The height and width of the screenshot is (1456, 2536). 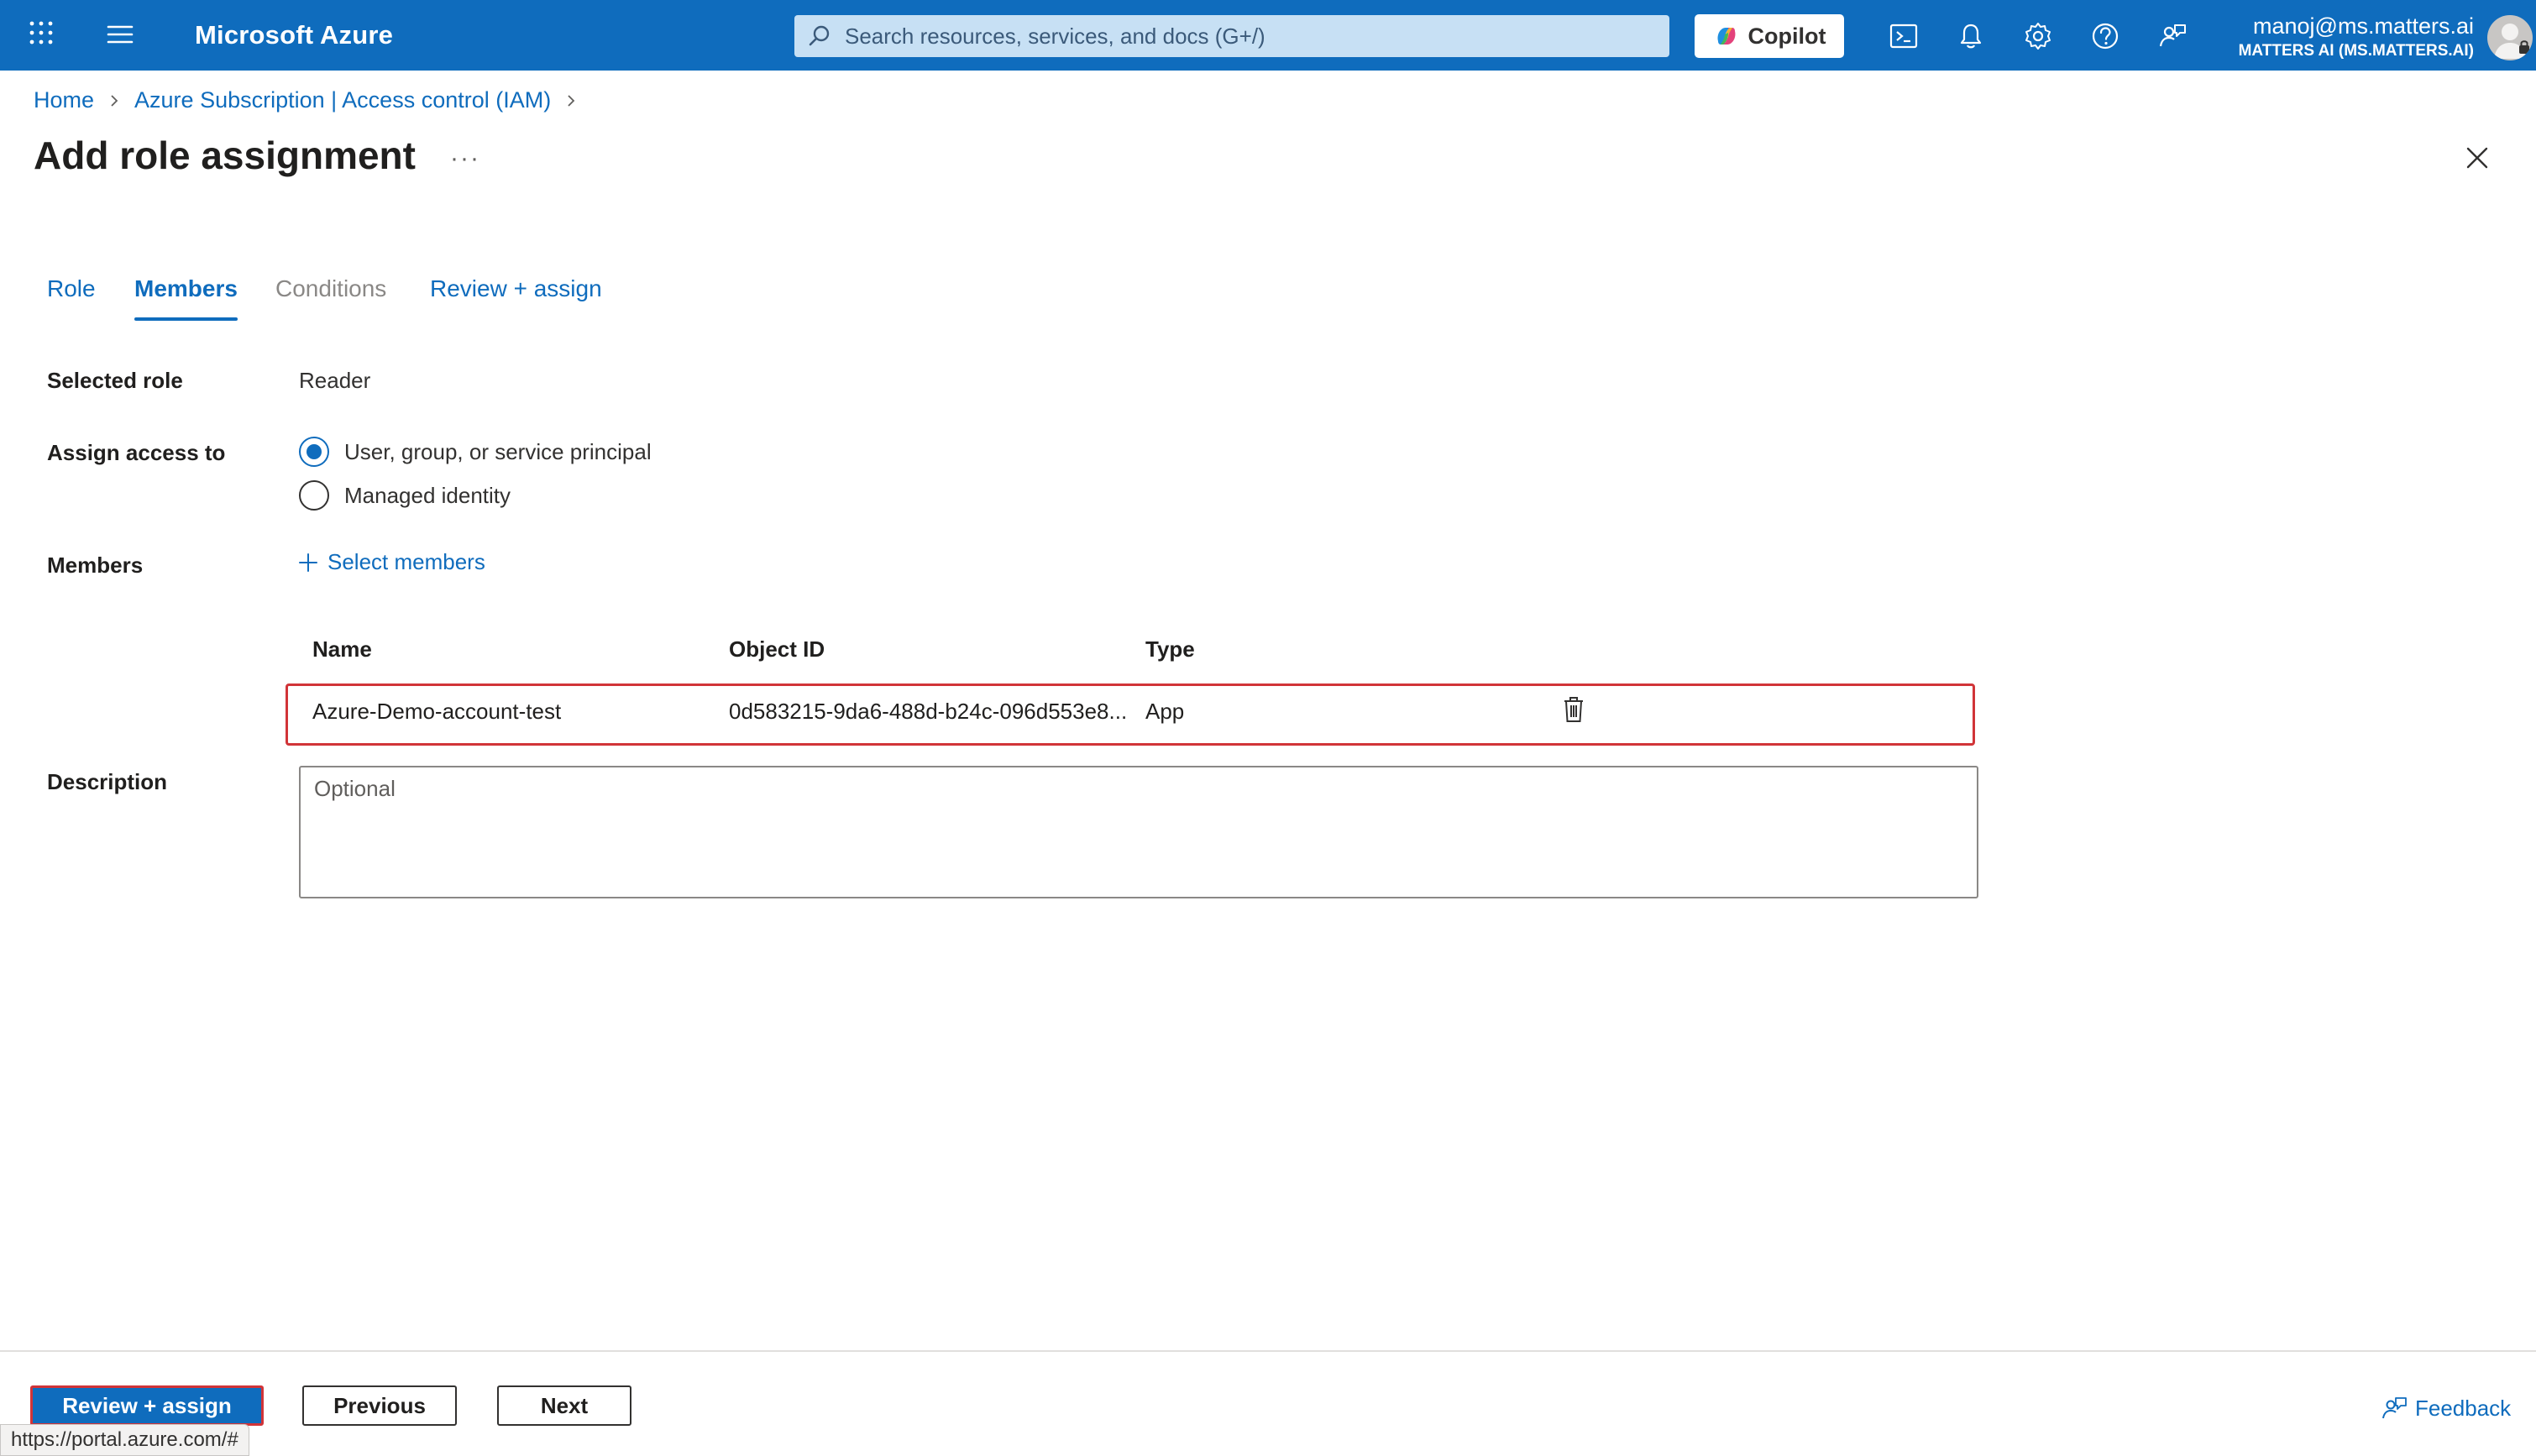 What do you see at coordinates (2105, 36) in the screenshot?
I see `help-question-icon` at bounding box center [2105, 36].